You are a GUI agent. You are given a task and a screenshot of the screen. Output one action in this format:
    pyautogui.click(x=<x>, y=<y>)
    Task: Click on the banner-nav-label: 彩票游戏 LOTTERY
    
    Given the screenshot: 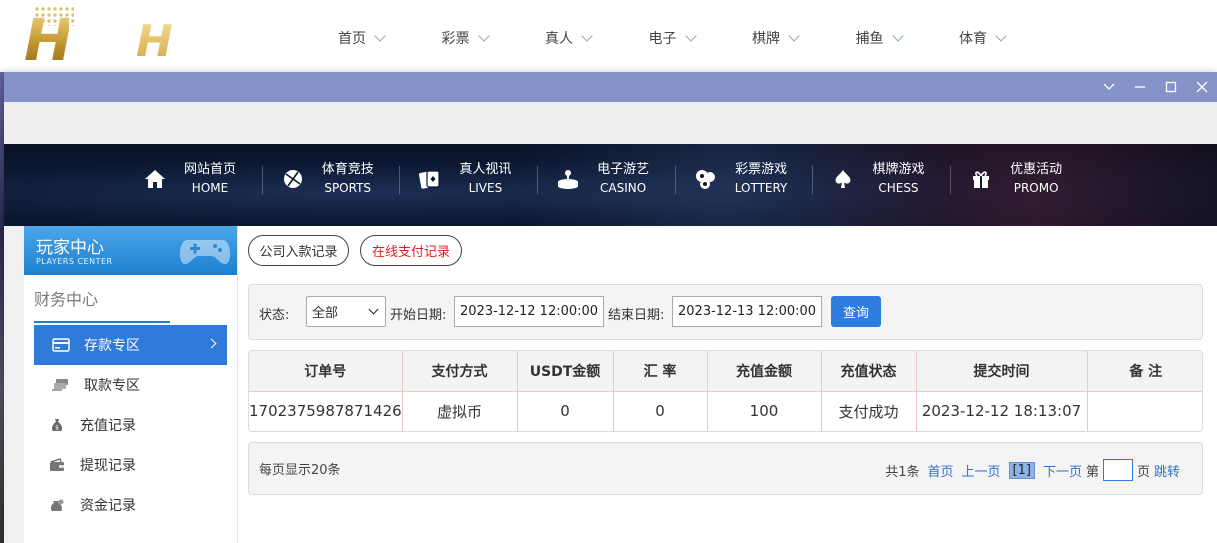 What is the action you would take?
    pyautogui.click(x=761, y=179)
    